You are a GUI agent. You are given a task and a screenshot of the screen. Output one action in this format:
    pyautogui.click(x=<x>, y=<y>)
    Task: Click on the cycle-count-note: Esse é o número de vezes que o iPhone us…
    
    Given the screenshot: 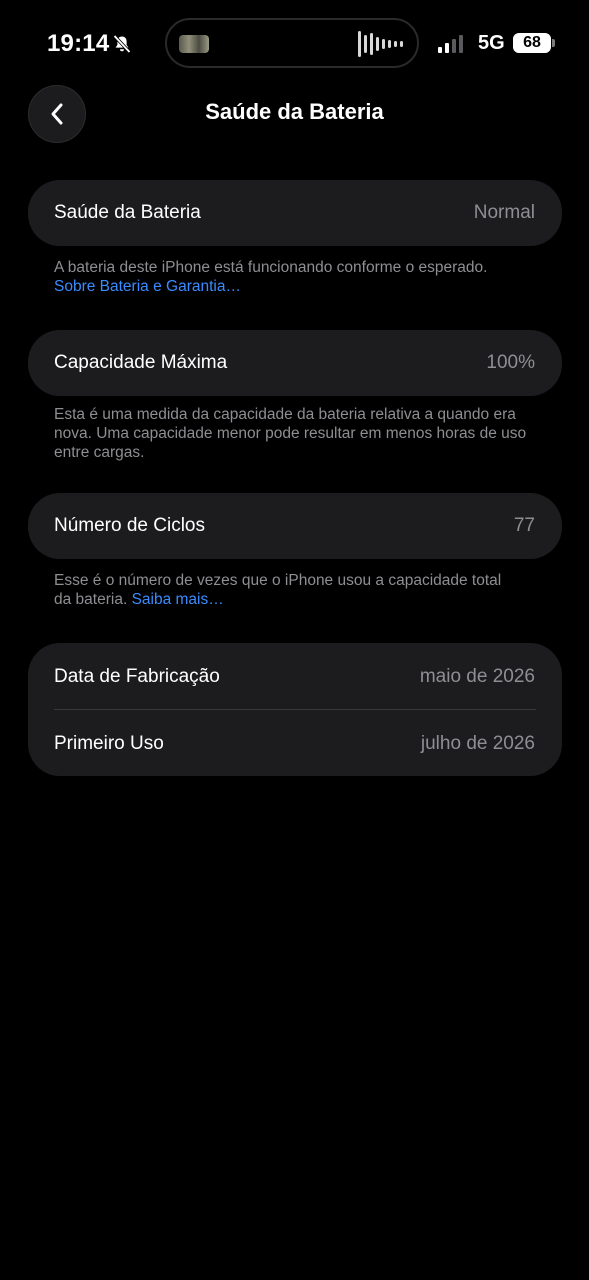 What is the action you would take?
    pyautogui.click(x=284, y=590)
    